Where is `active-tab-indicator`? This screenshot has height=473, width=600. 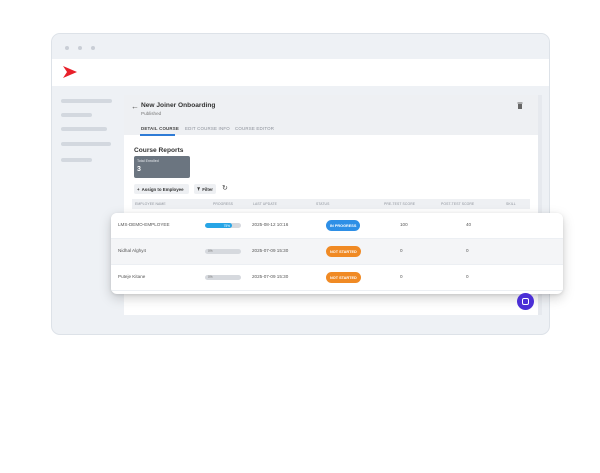 active-tab-indicator is located at coordinates (157, 135).